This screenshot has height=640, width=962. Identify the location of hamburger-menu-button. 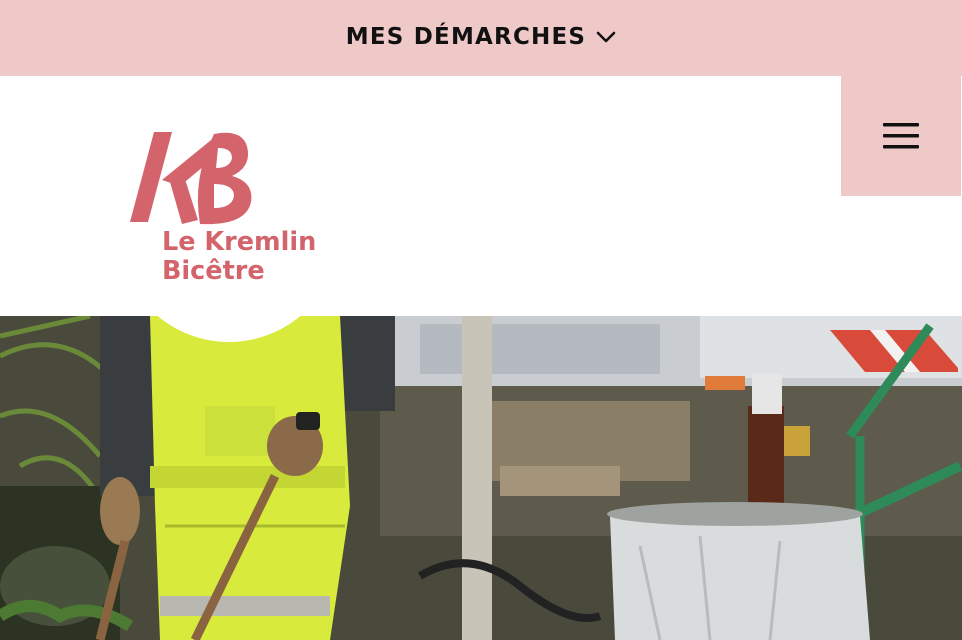
(901, 136).